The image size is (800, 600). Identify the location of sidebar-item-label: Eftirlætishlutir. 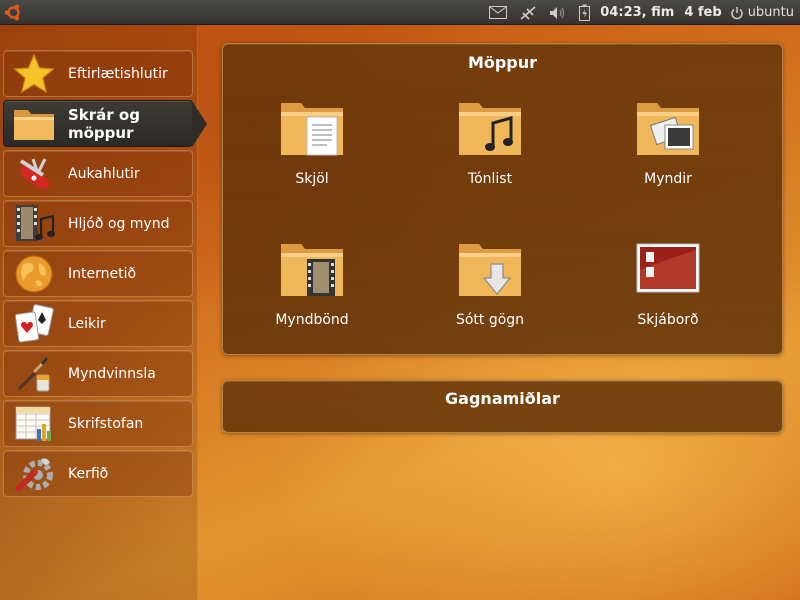
(118, 73).